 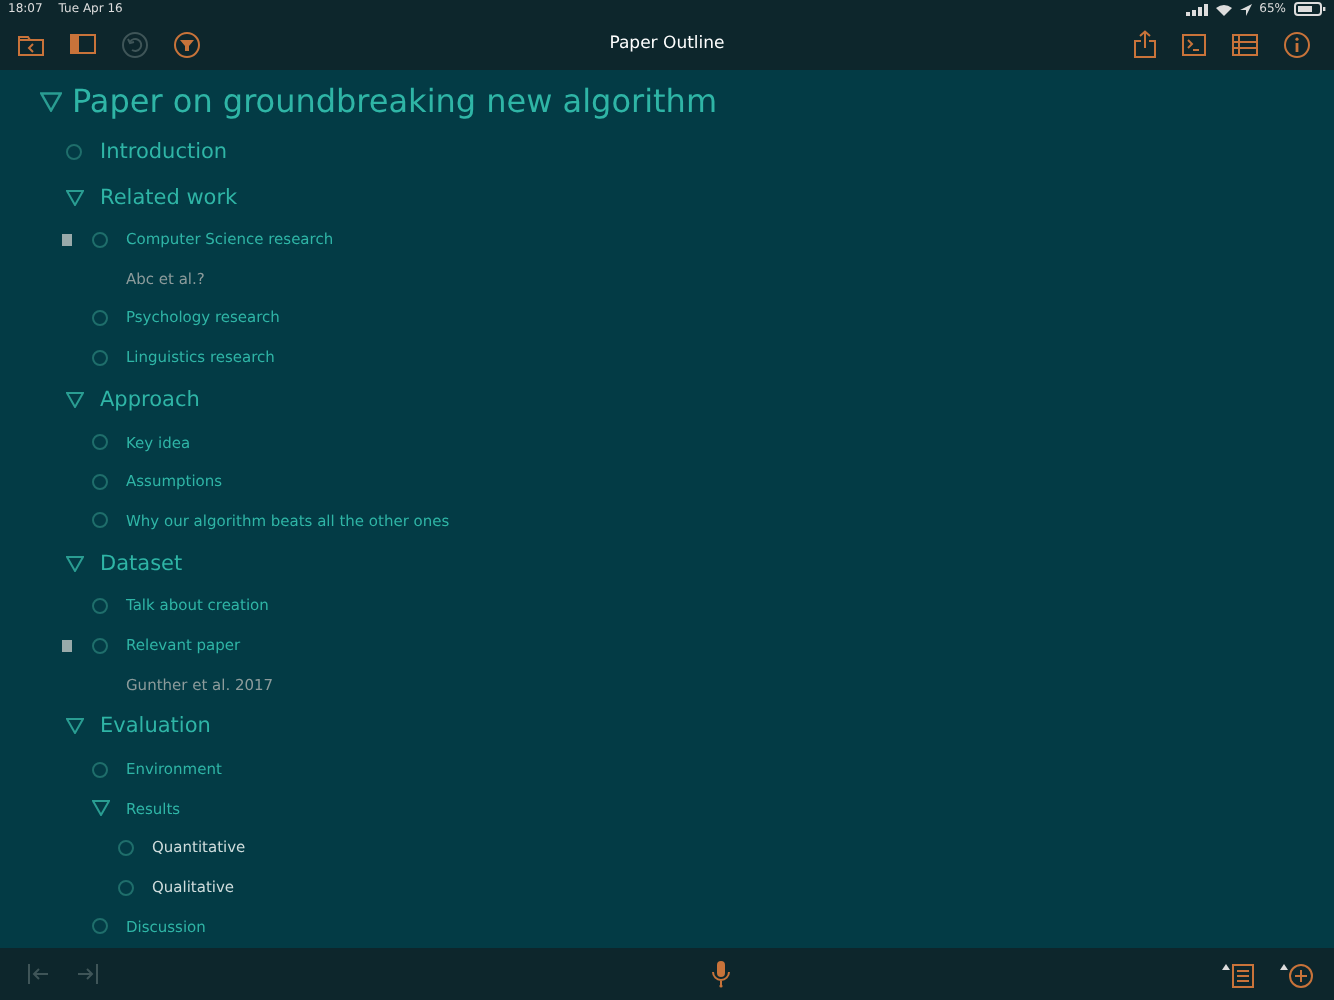 What do you see at coordinates (1297, 44) in the screenshot?
I see `info-icon` at bounding box center [1297, 44].